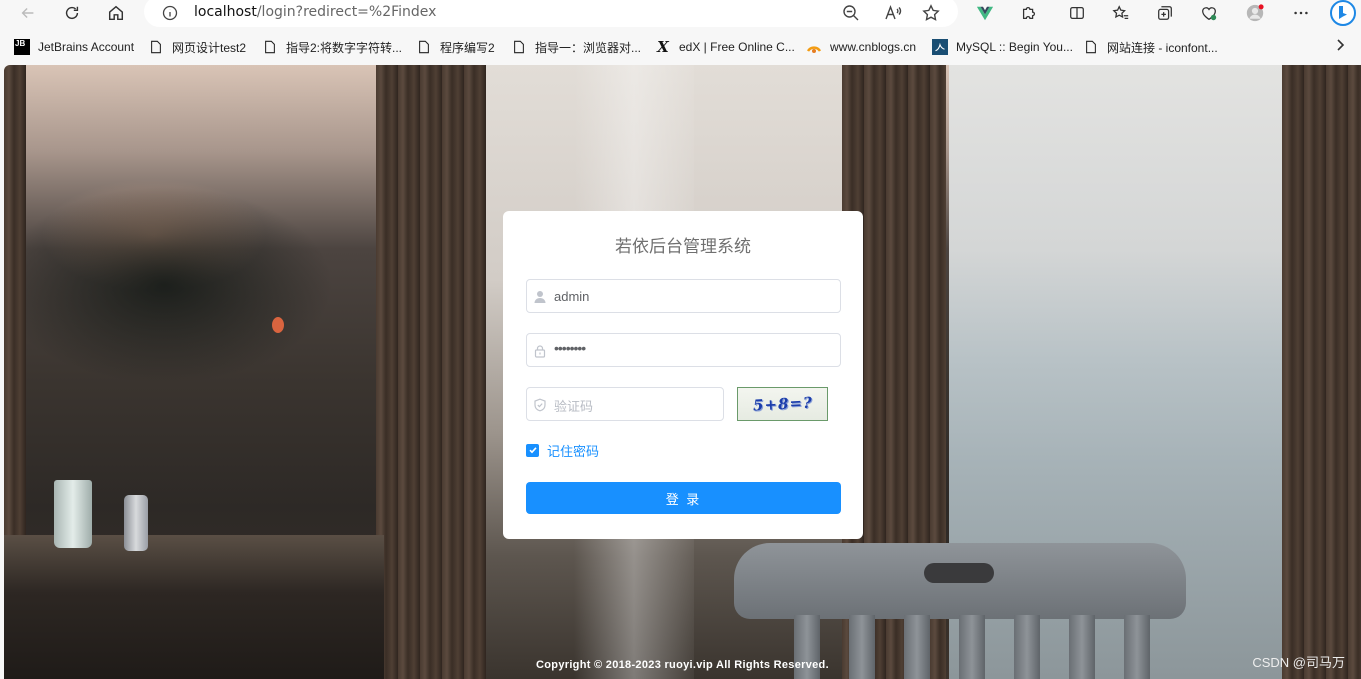 The width and height of the screenshot is (1361, 679). I want to click on username-value: admin, so click(572, 296).